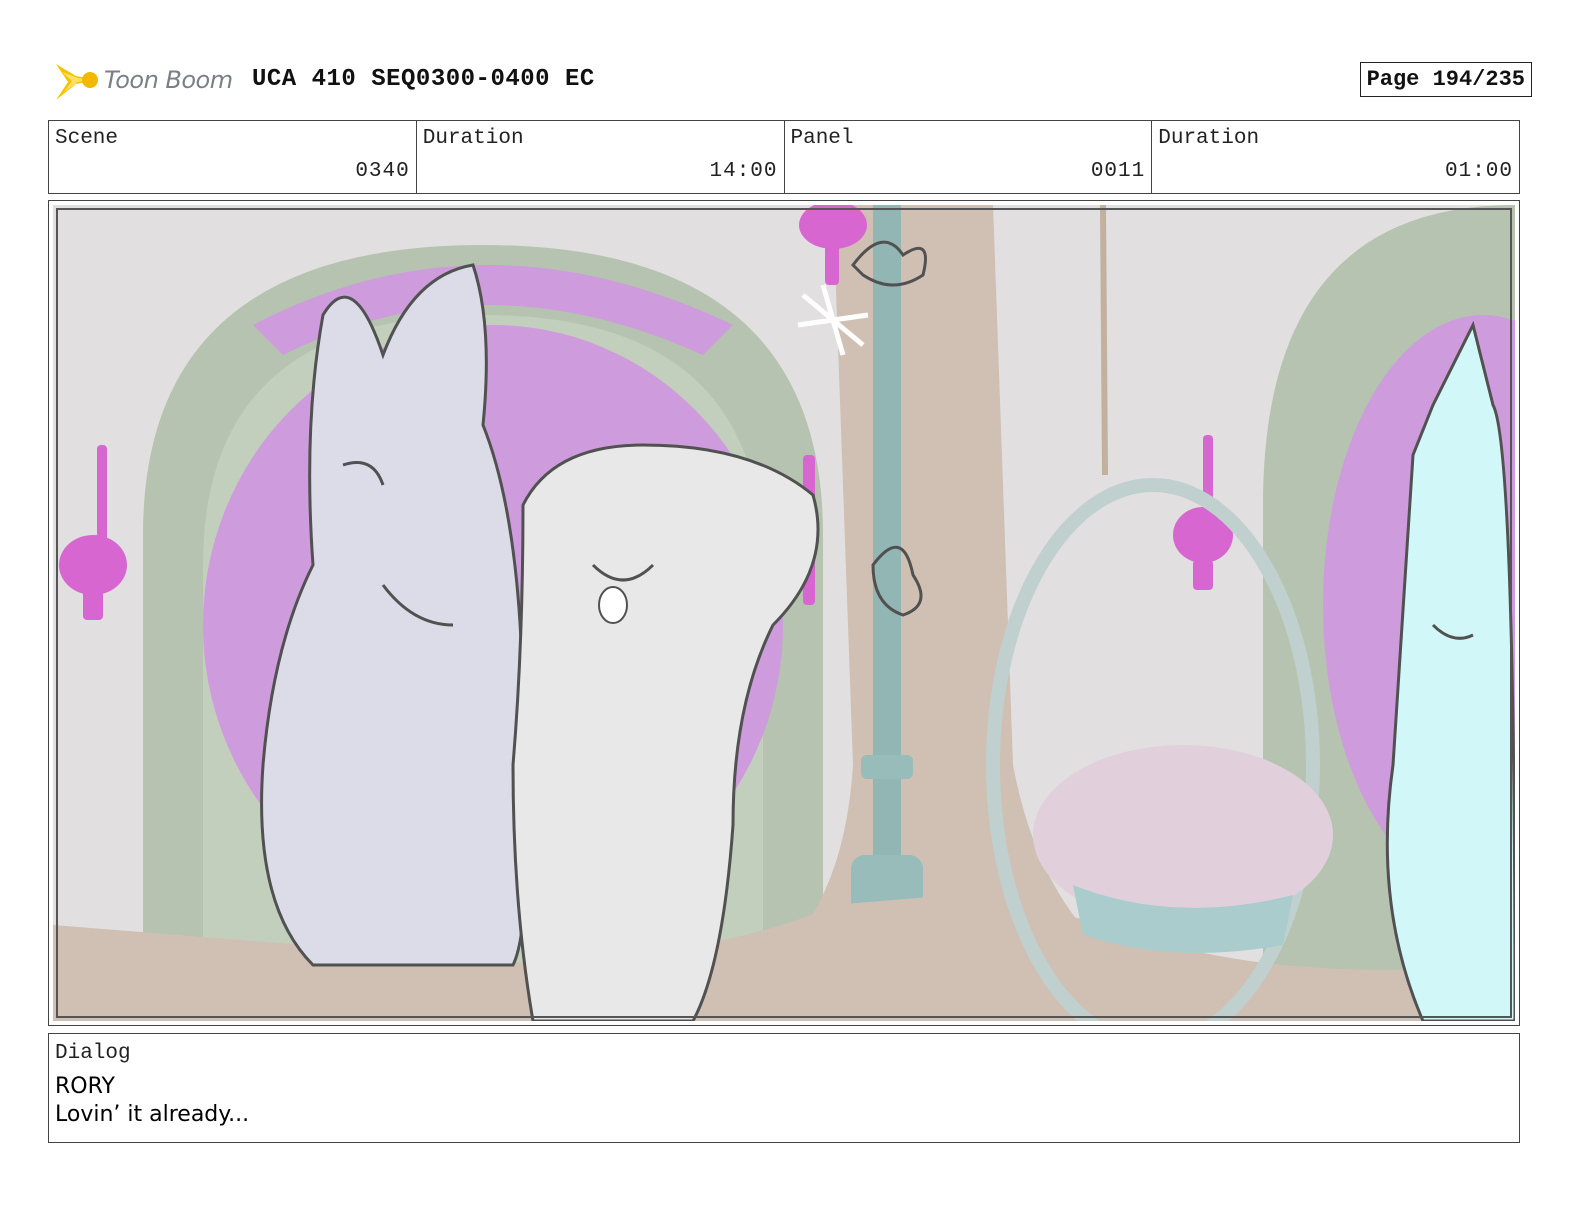  What do you see at coordinates (601, 157) in the screenshot?
I see `scene-duration-cell: Duration 14:00` at bounding box center [601, 157].